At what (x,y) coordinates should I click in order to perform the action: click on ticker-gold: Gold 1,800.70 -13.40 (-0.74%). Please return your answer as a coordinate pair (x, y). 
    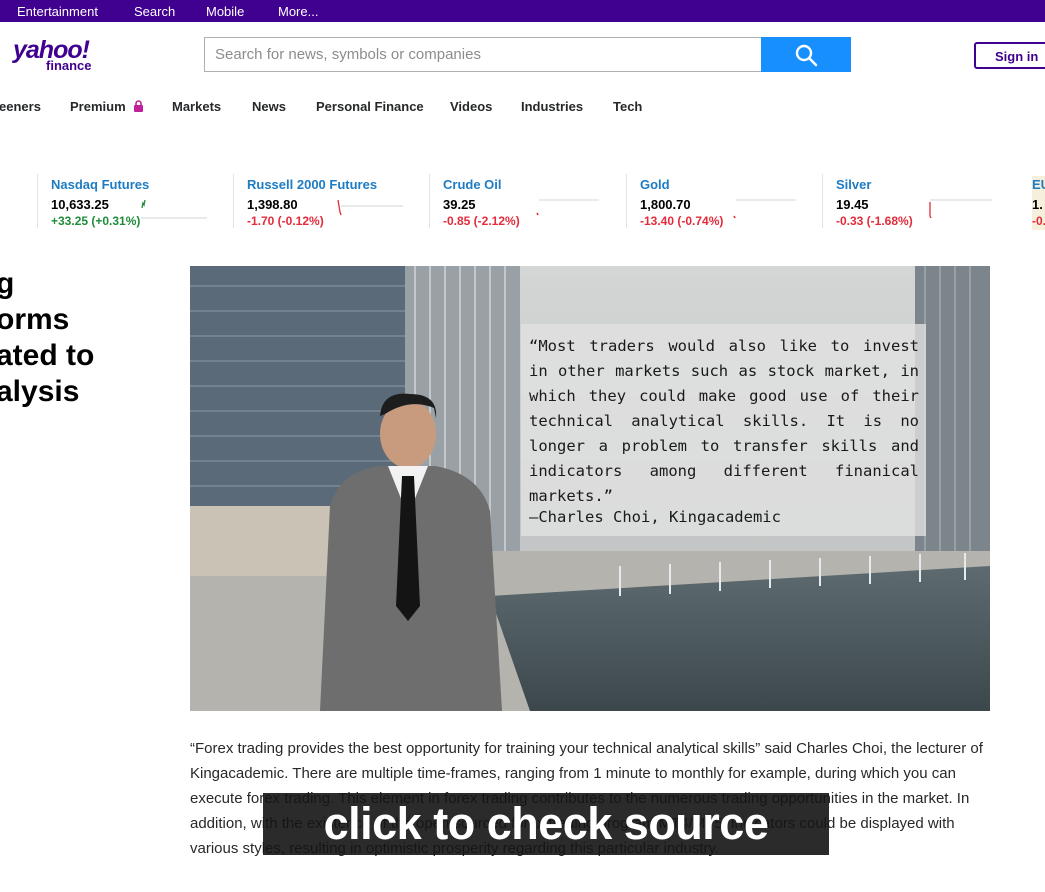
    Looking at the image, I should click on (718, 202).